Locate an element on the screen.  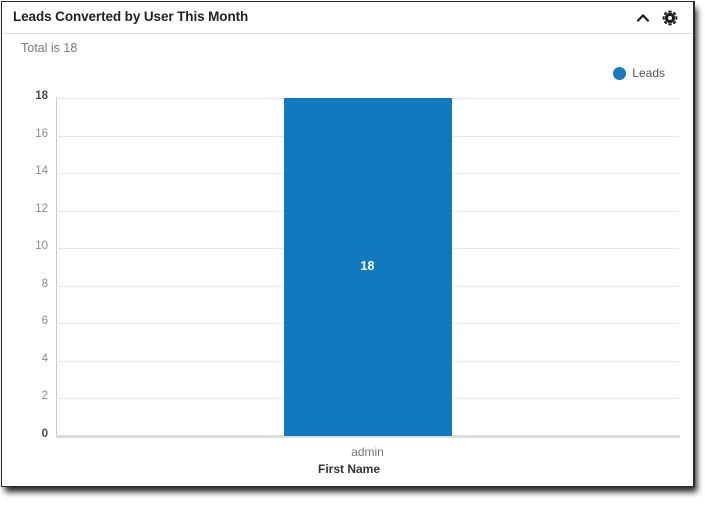
x-axis-title: First Name is located at coordinates (349, 469).